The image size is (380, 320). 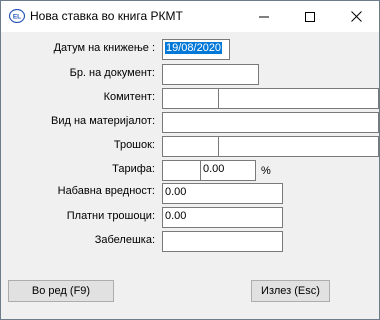 I want to click on note-field, so click(x=222, y=241).